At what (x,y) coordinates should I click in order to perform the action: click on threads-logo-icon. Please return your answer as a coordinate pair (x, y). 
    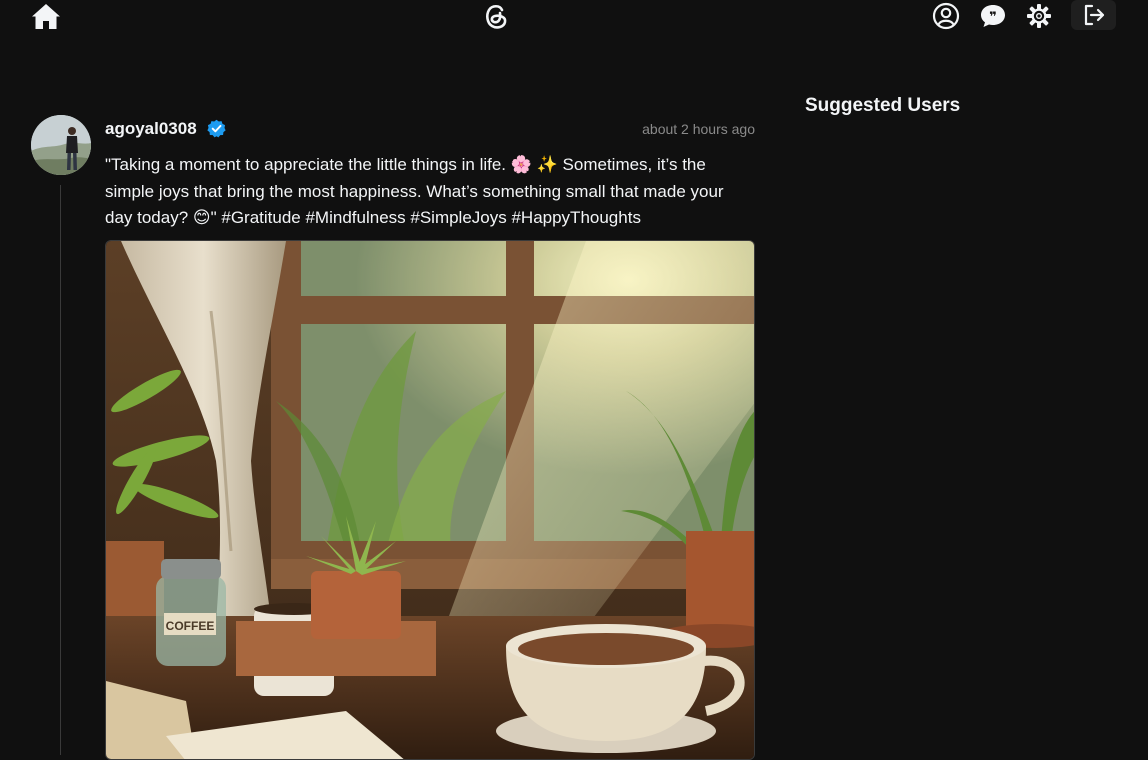
    Looking at the image, I should click on (496, 16).